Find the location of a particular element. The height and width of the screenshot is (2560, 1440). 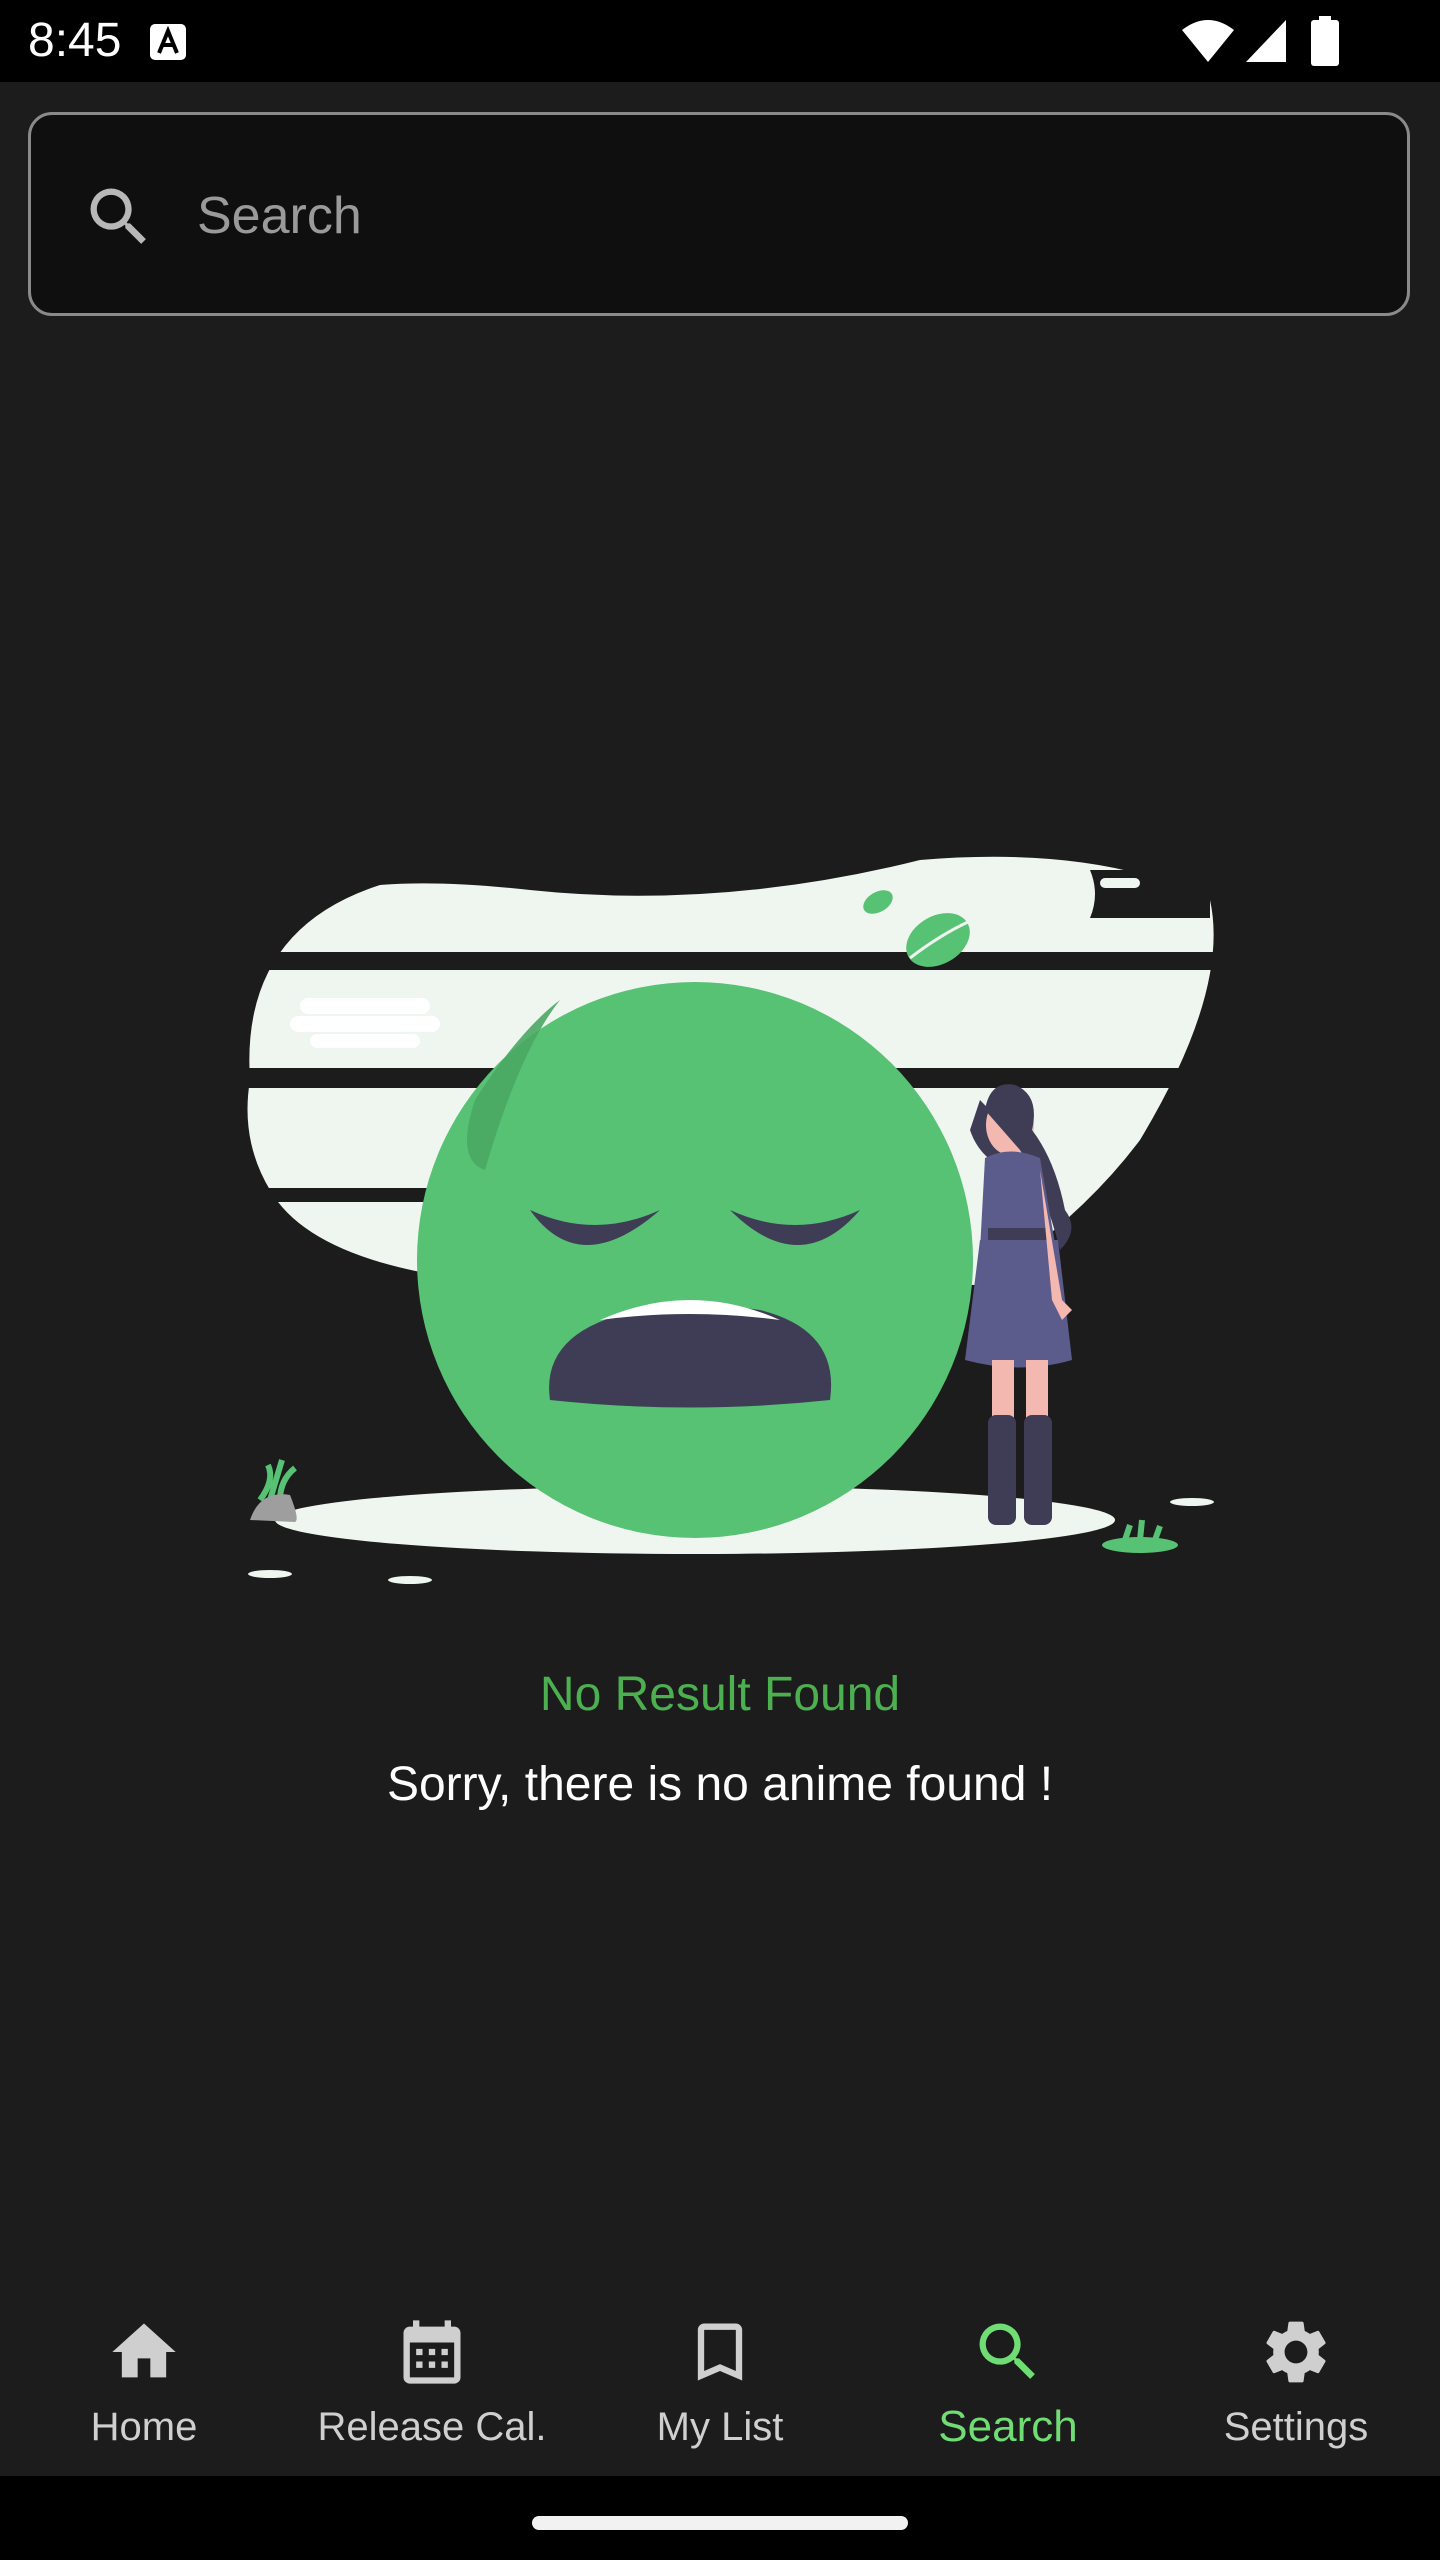

nav-release-calendar: Release Cal. is located at coordinates (432, 2378).